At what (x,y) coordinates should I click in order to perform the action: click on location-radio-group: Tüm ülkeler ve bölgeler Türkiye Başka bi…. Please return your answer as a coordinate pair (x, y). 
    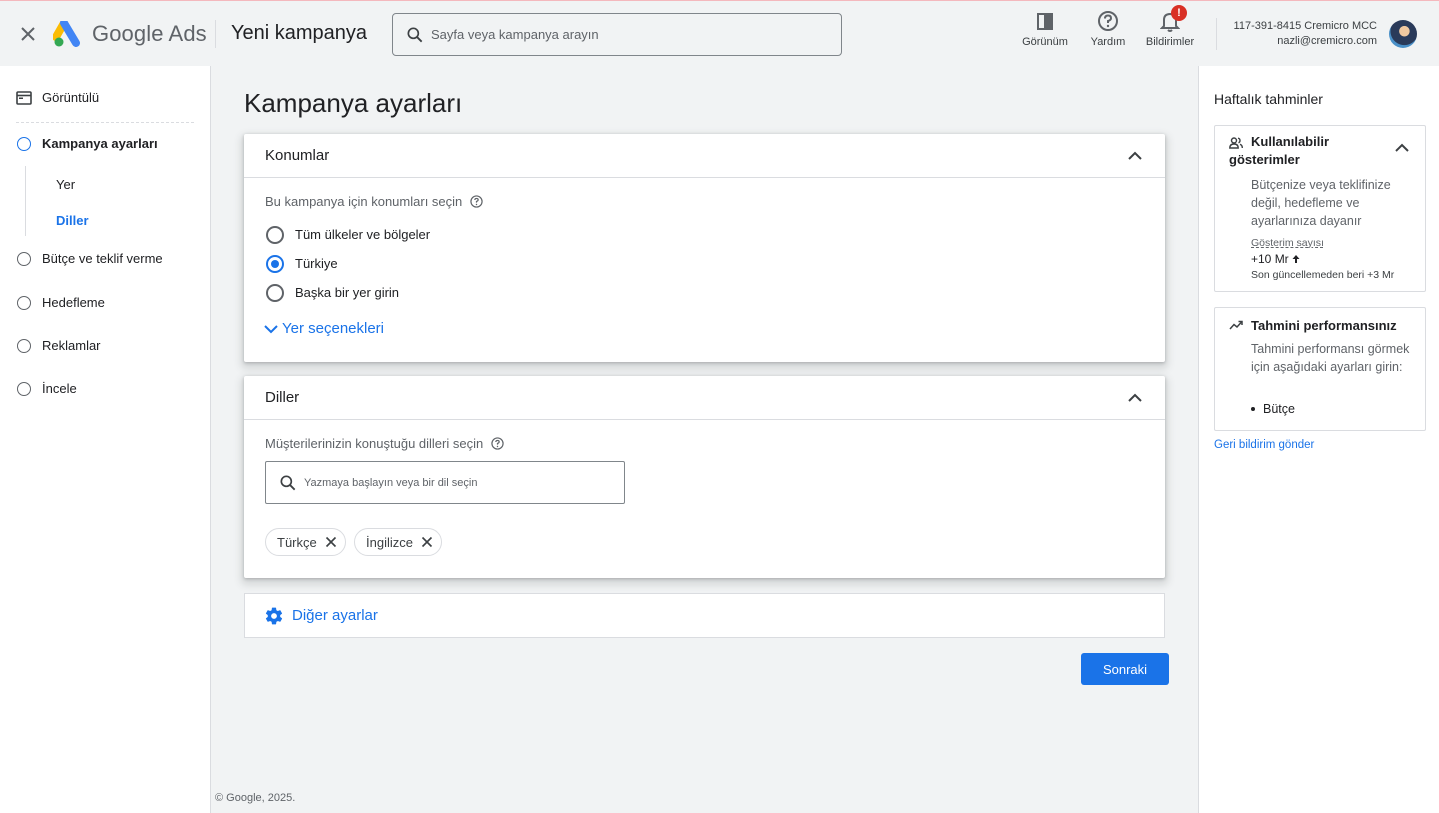
    Looking at the image, I should click on (348, 263).